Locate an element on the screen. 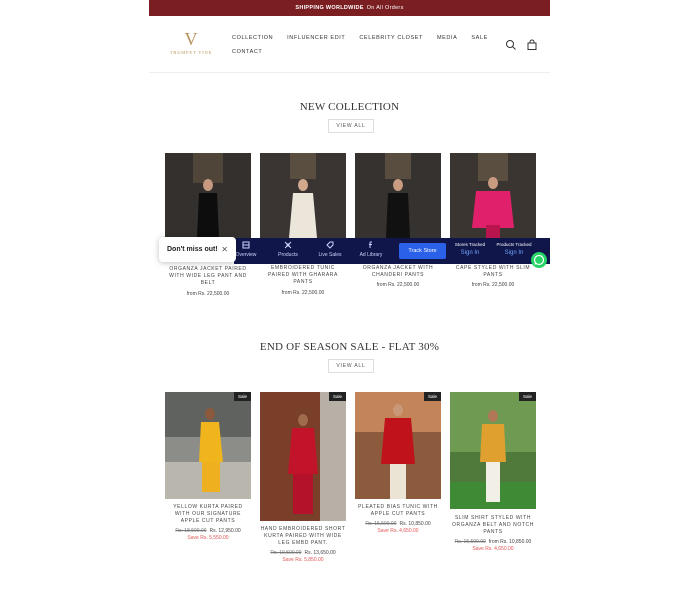 The image size is (700, 605). sale-price: from Rs. 10,850.00 is located at coordinates (510, 542).